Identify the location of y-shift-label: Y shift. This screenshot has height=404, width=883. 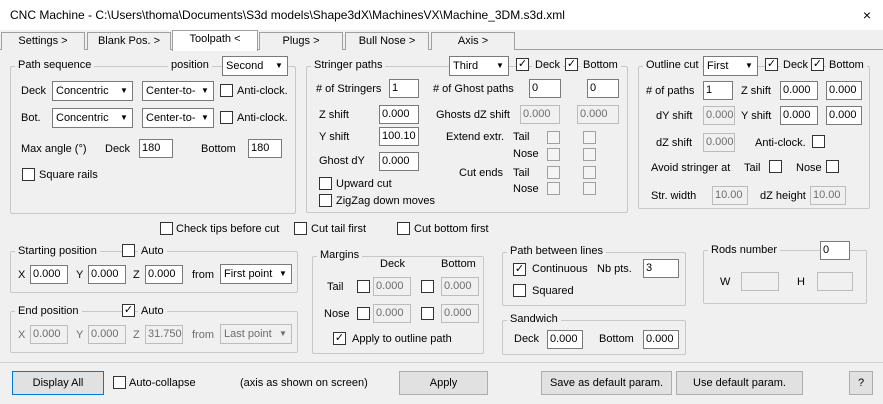
(334, 137).